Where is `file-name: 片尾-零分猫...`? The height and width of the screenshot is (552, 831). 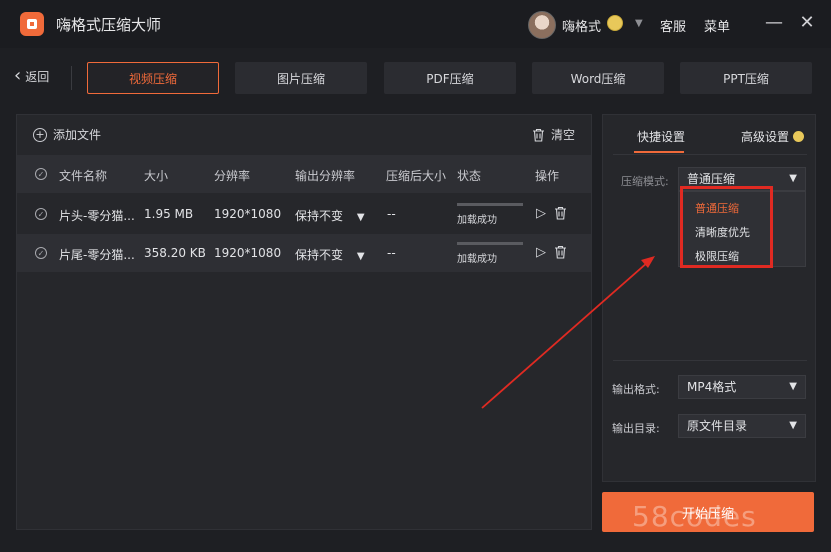
file-name: 片尾-零分猫... is located at coordinates (97, 255).